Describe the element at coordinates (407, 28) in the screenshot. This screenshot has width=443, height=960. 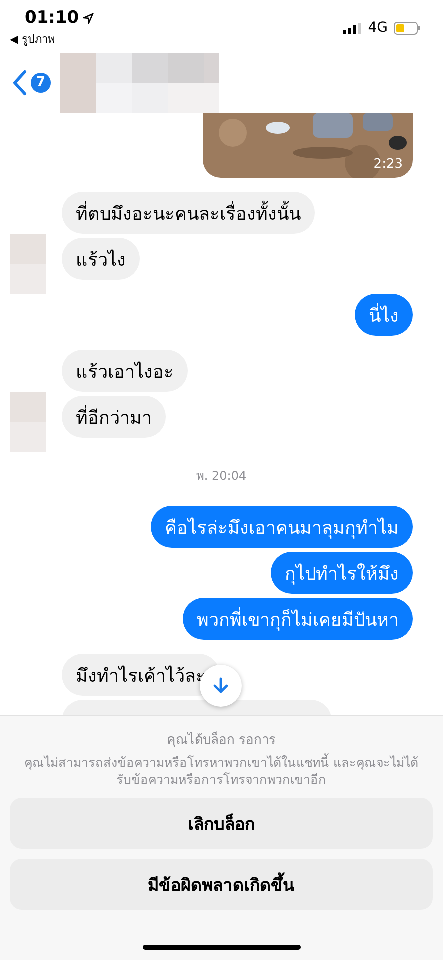
I see `battery-icon` at that location.